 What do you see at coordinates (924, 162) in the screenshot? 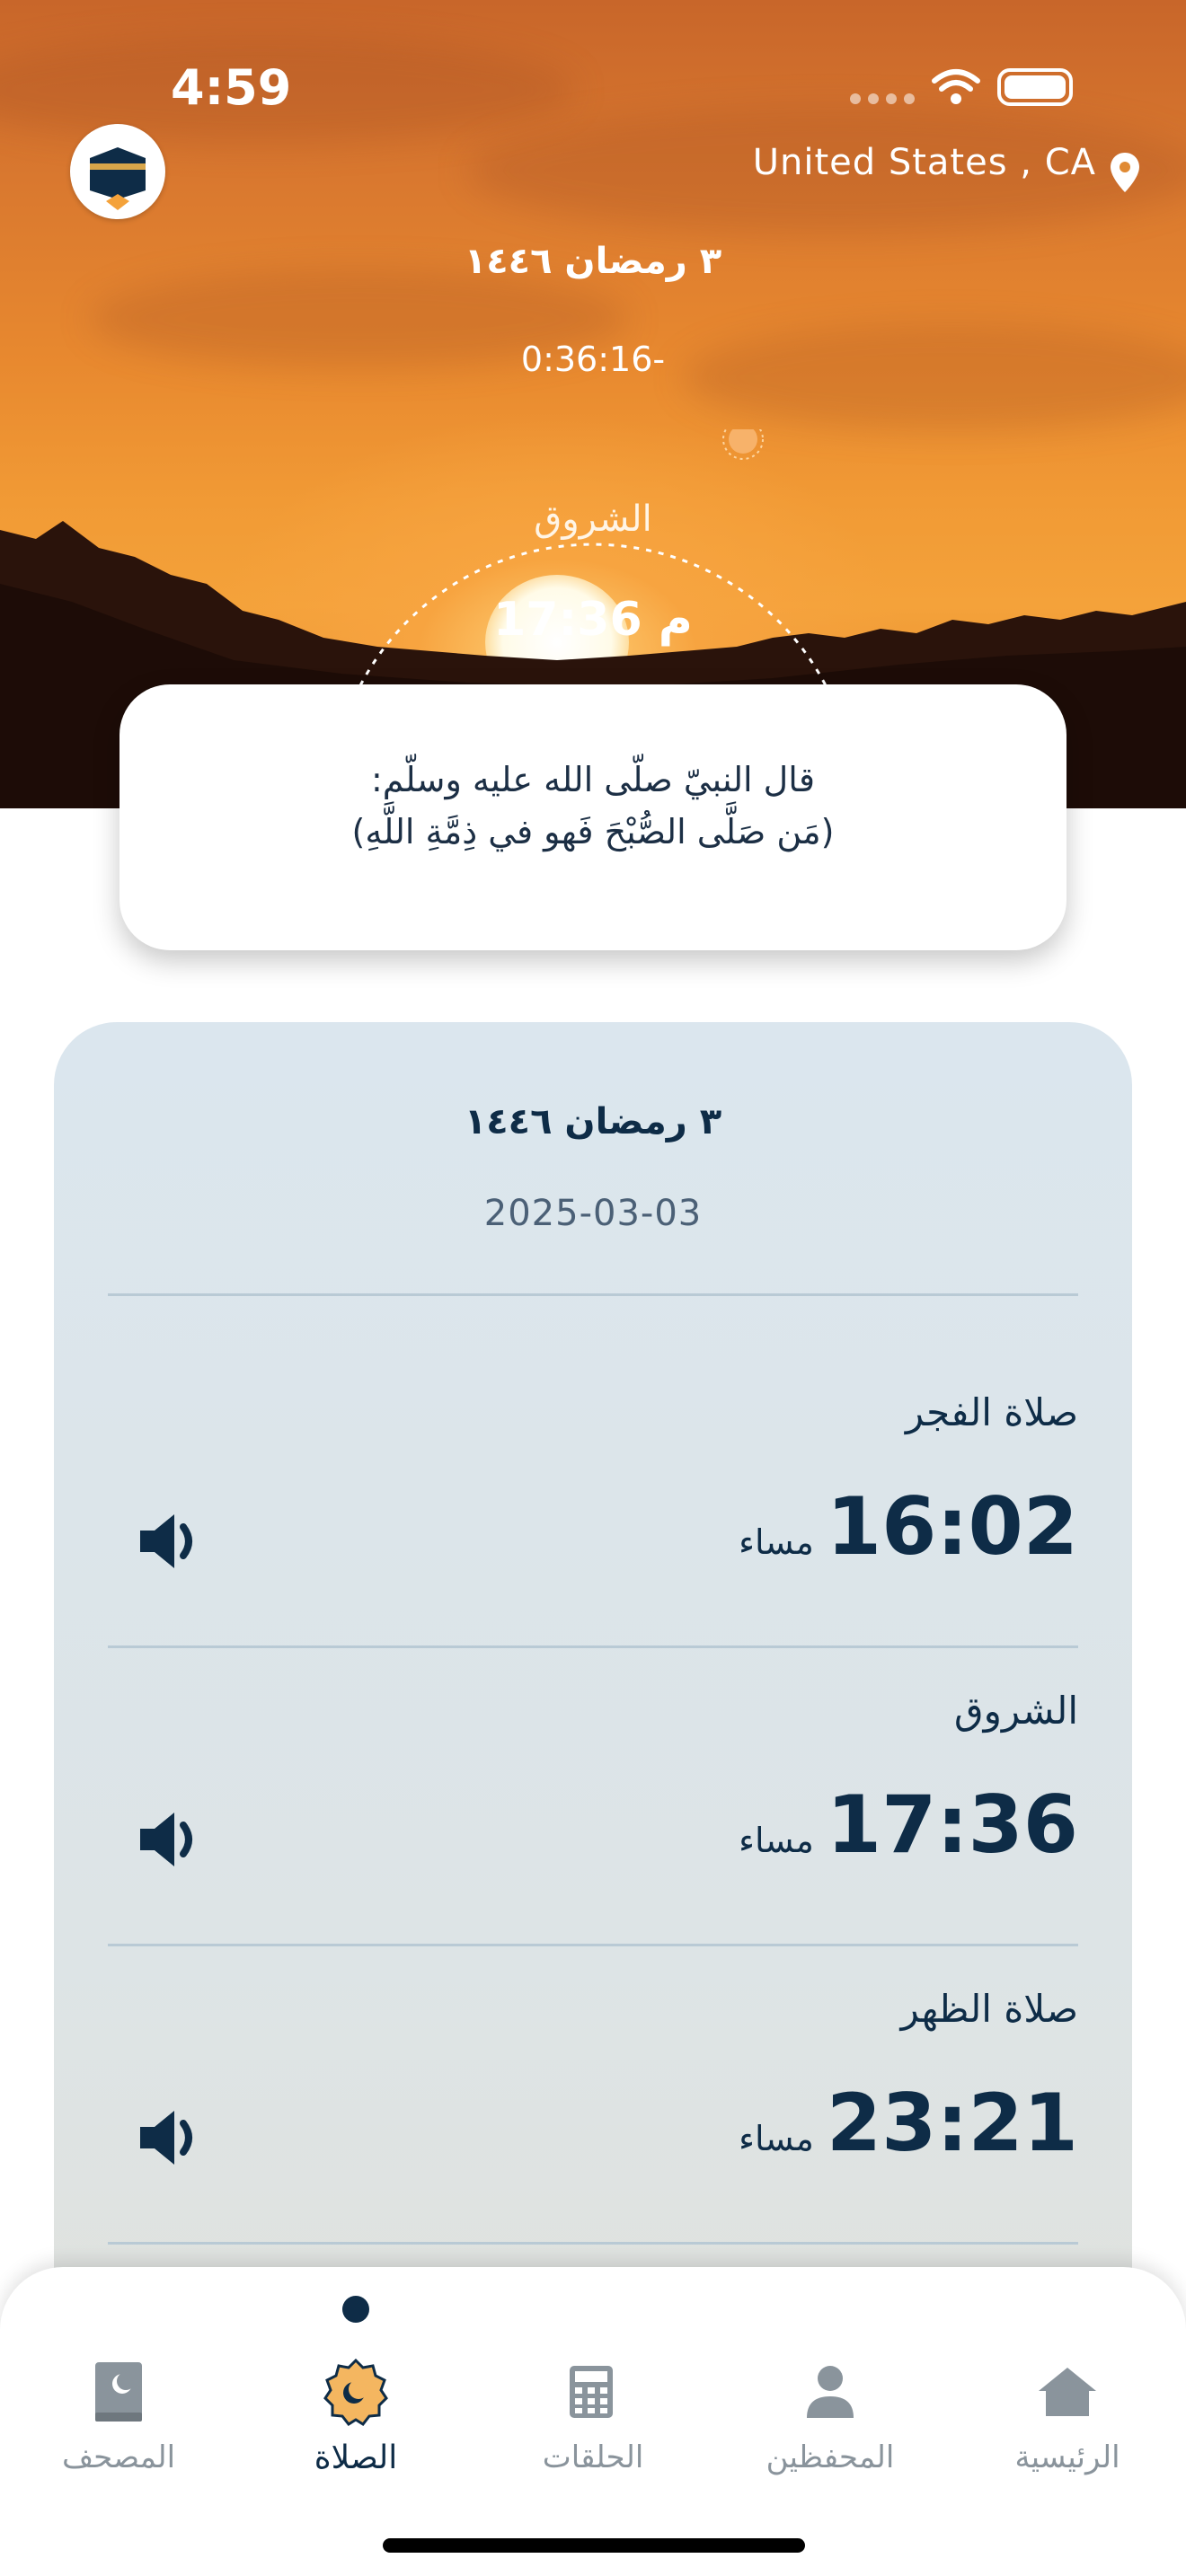
I see `location-label: United States , CA` at bounding box center [924, 162].